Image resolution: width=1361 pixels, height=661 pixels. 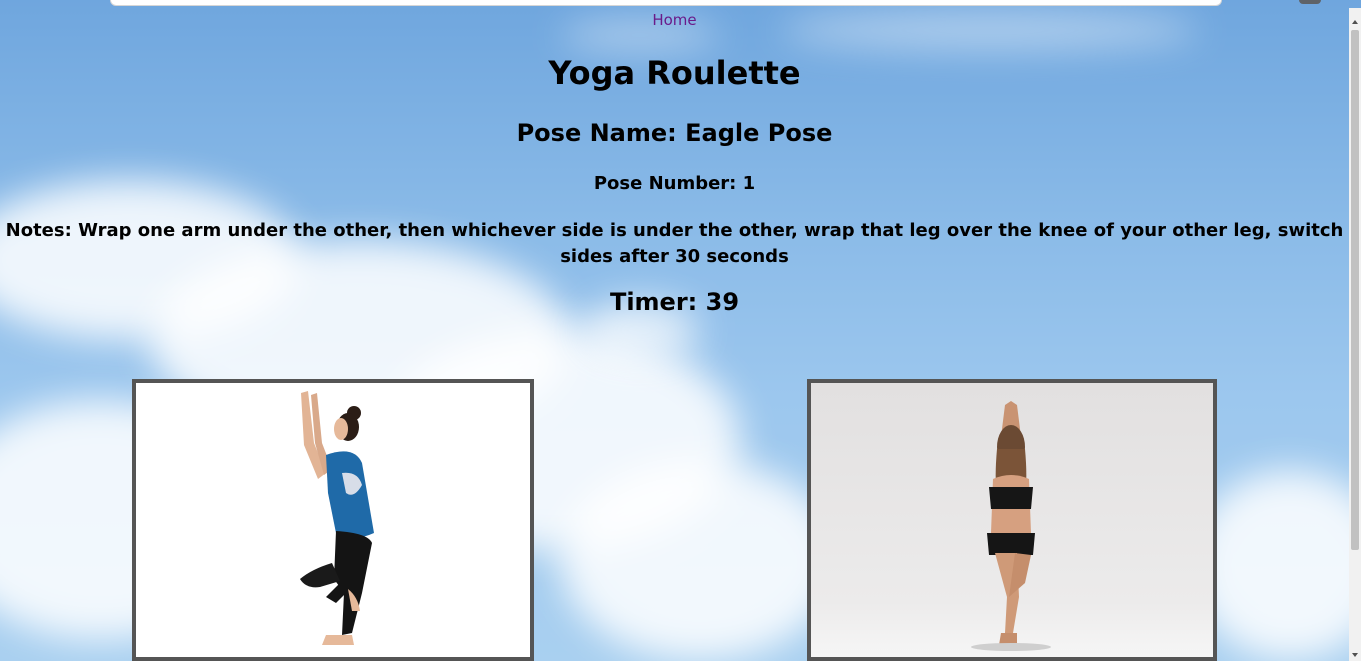 I want to click on scrollbar-thumb, so click(x=1355, y=290).